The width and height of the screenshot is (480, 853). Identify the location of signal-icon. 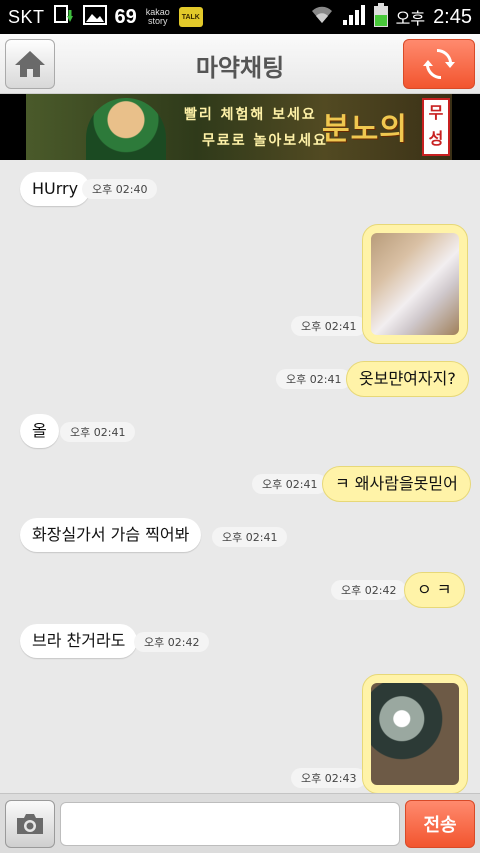
(354, 17).